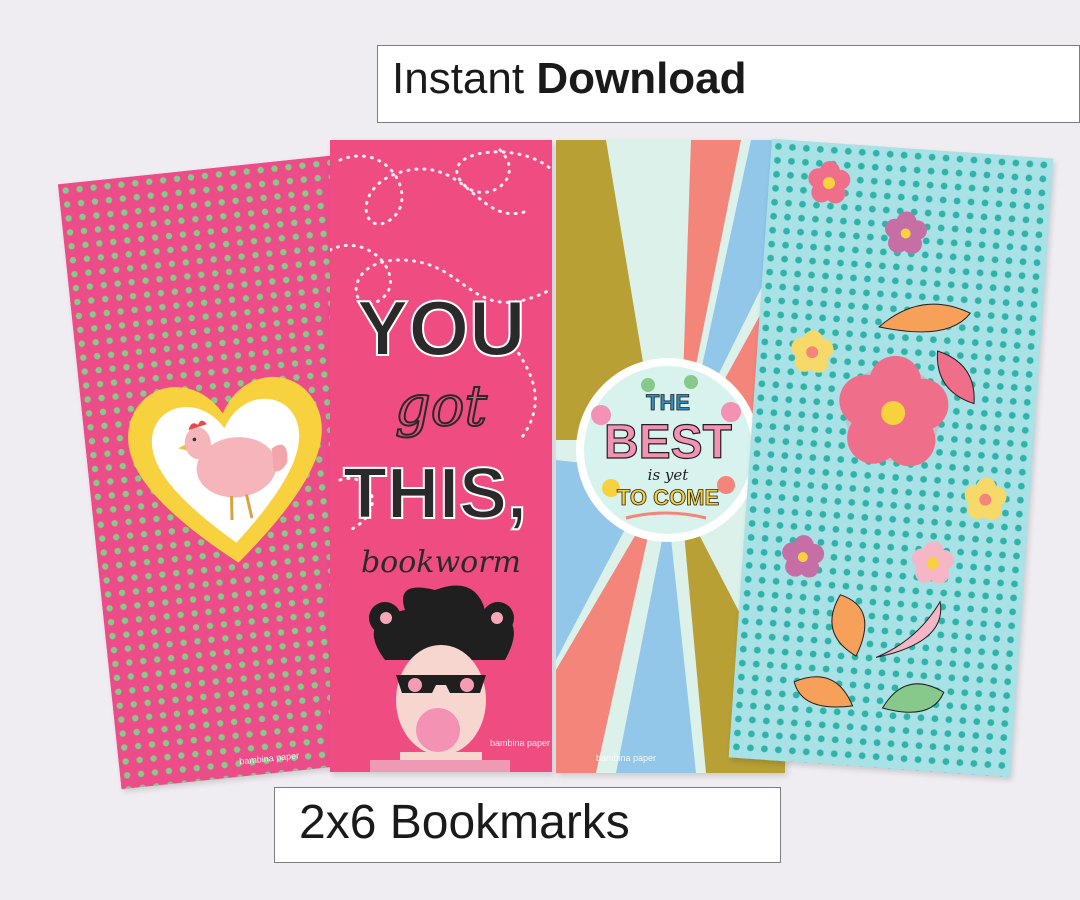  What do you see at coordinates (441, 562) in the screenshot?
I see `headline-bookworm: bookworm` at bounding box center [441, 562].